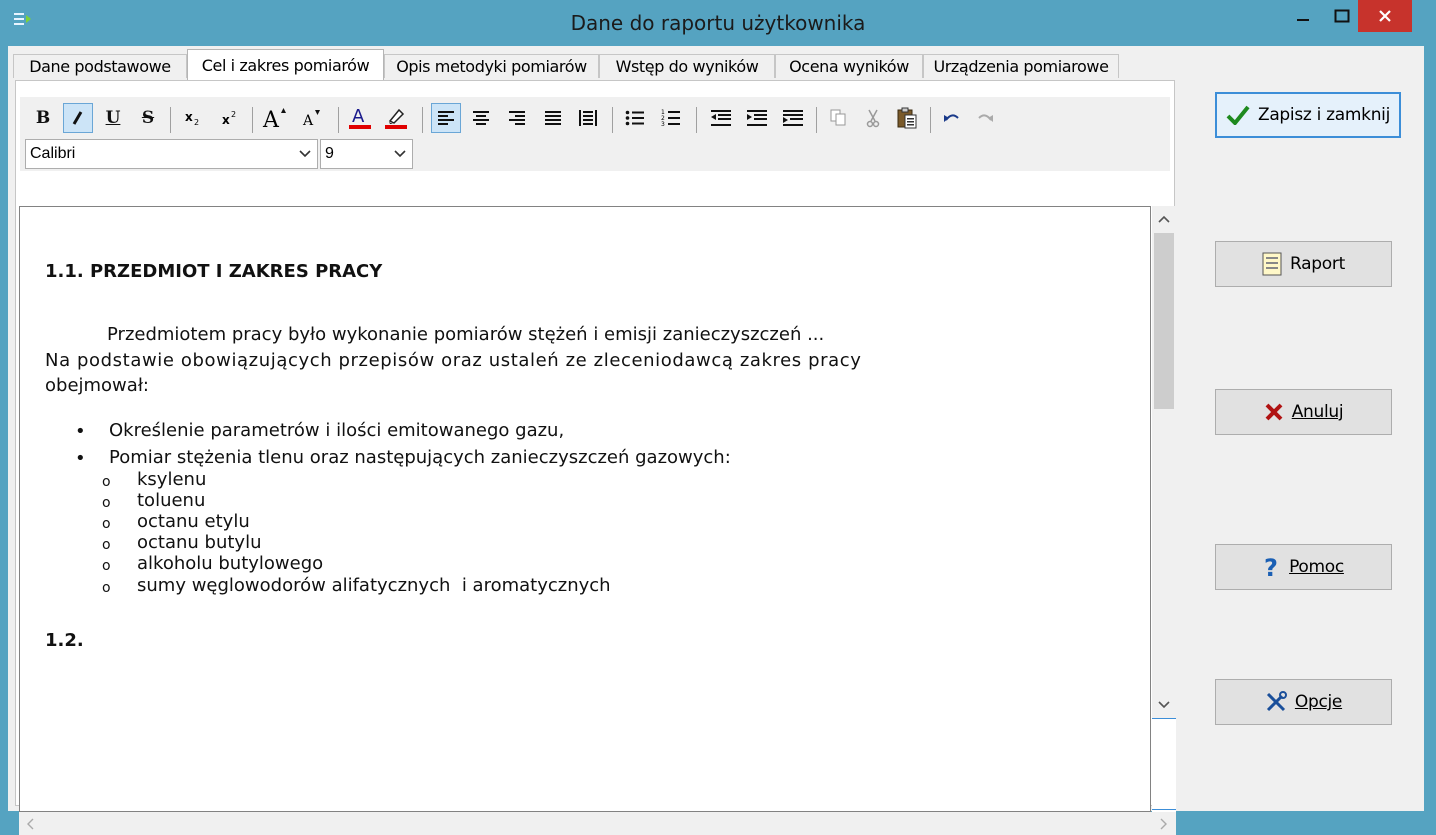 The height and width of the screenshot is (835, 1436). What do you see at coordinates (1303, 20) in the screenshot?
I see `minimize-icon` at bounding box center [1303, 20].